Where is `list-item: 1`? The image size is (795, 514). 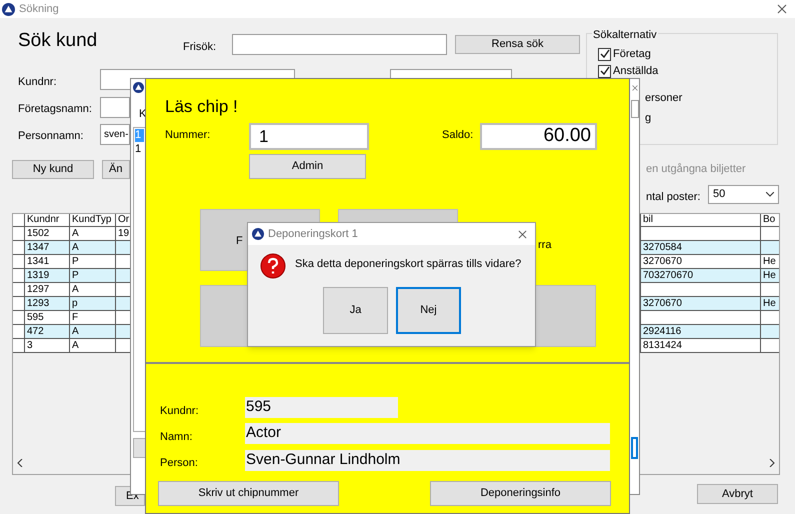
list-item: 1 is located at coordinates (139, 149).